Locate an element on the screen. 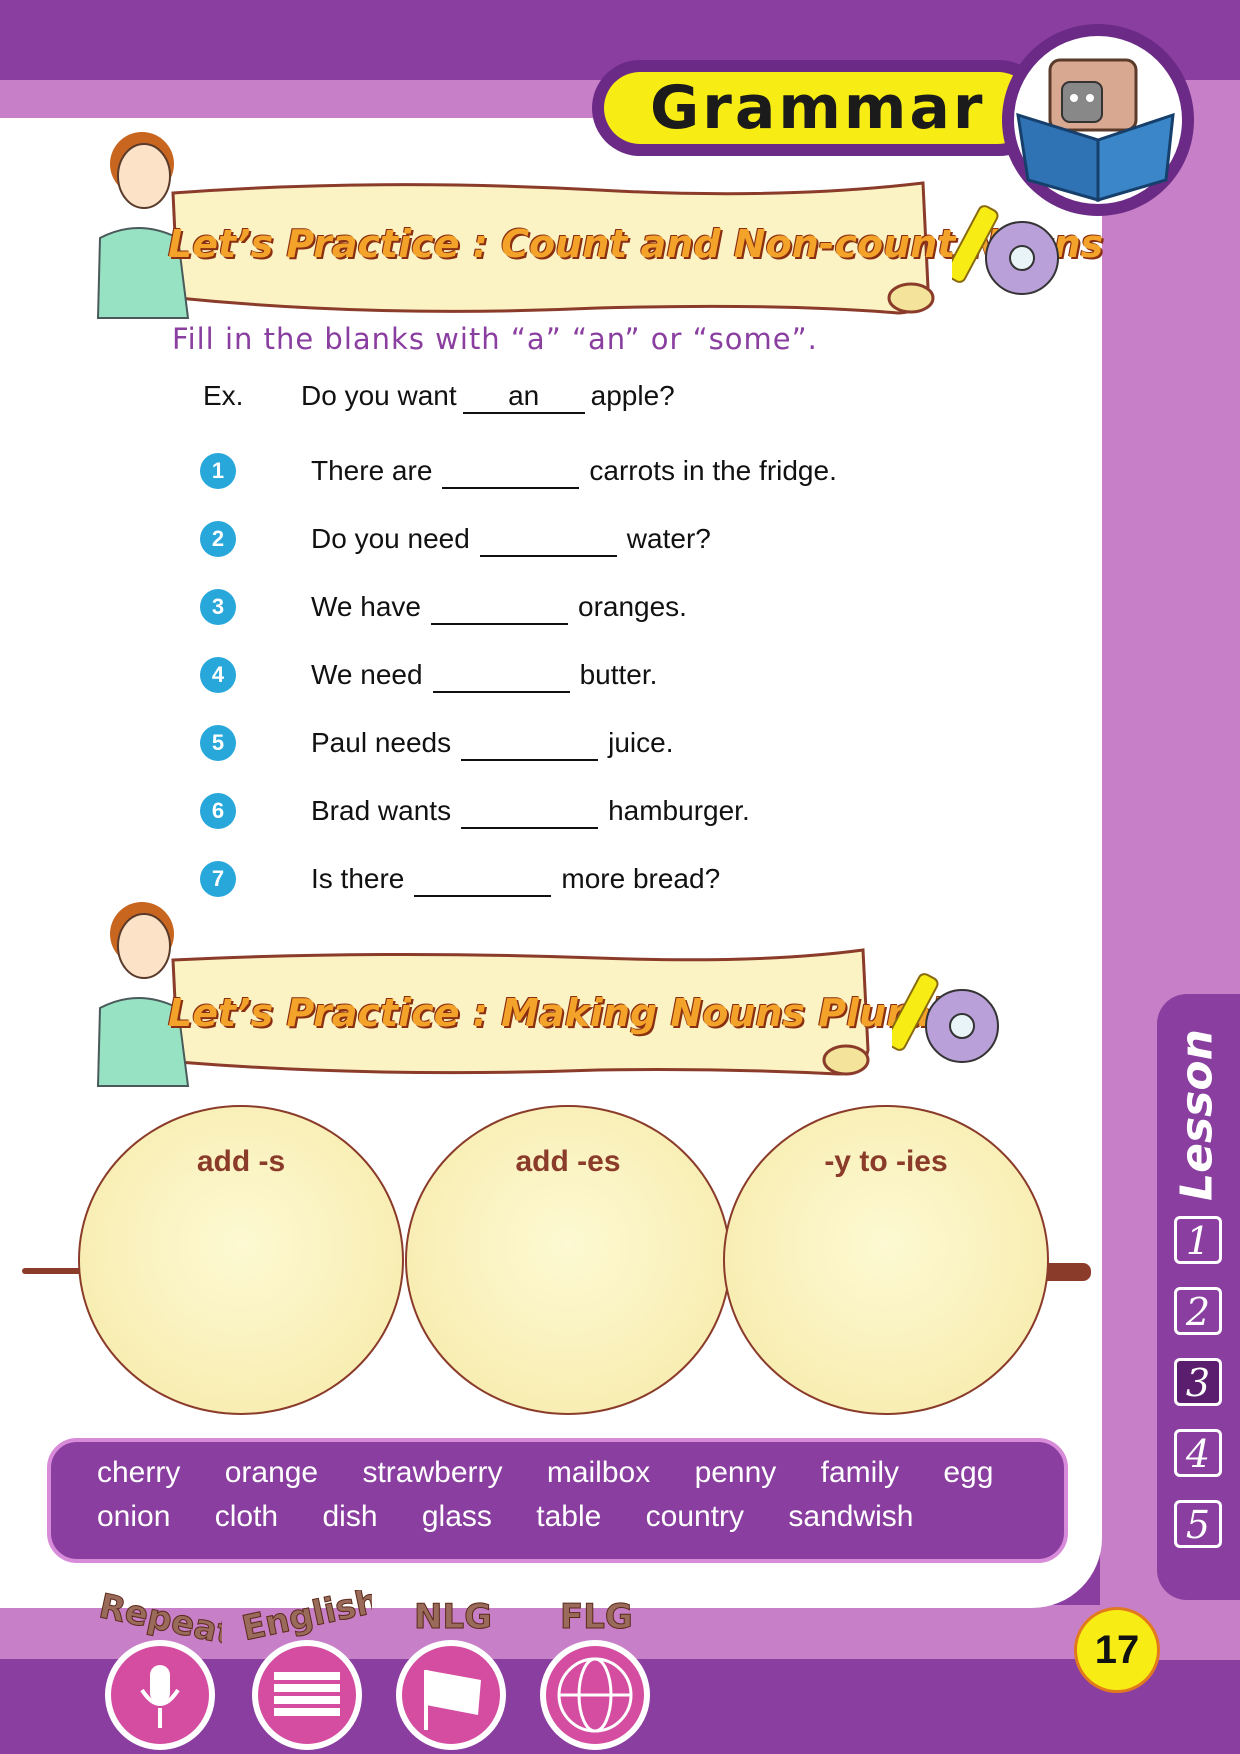  page-number: 17 is located at coordinates (1117, 1650).